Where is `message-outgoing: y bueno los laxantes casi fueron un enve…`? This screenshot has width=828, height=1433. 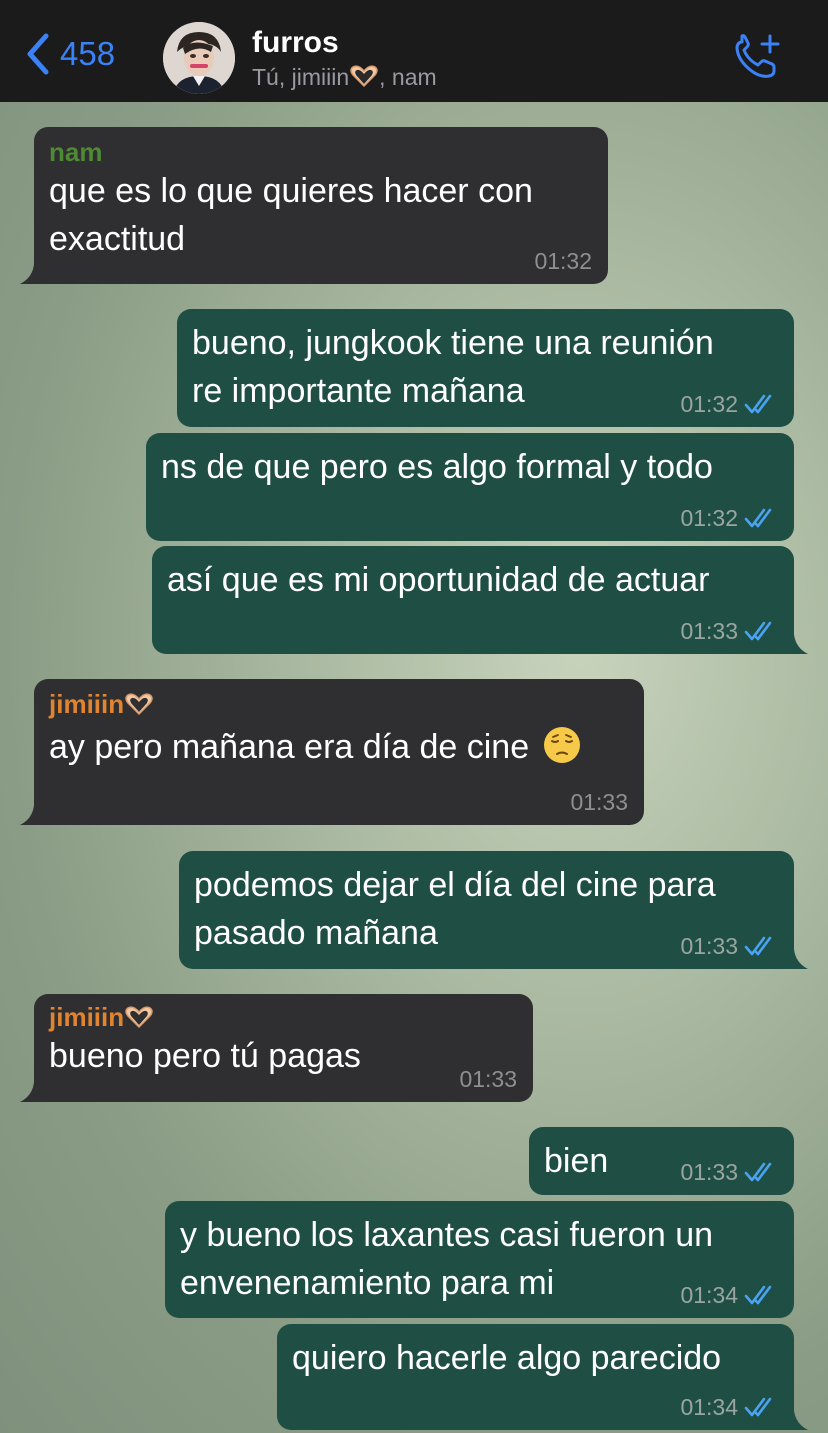 message-outgoing: y bueno los laxantes casi fueron un enve… is located at coordinates (479, 1259).